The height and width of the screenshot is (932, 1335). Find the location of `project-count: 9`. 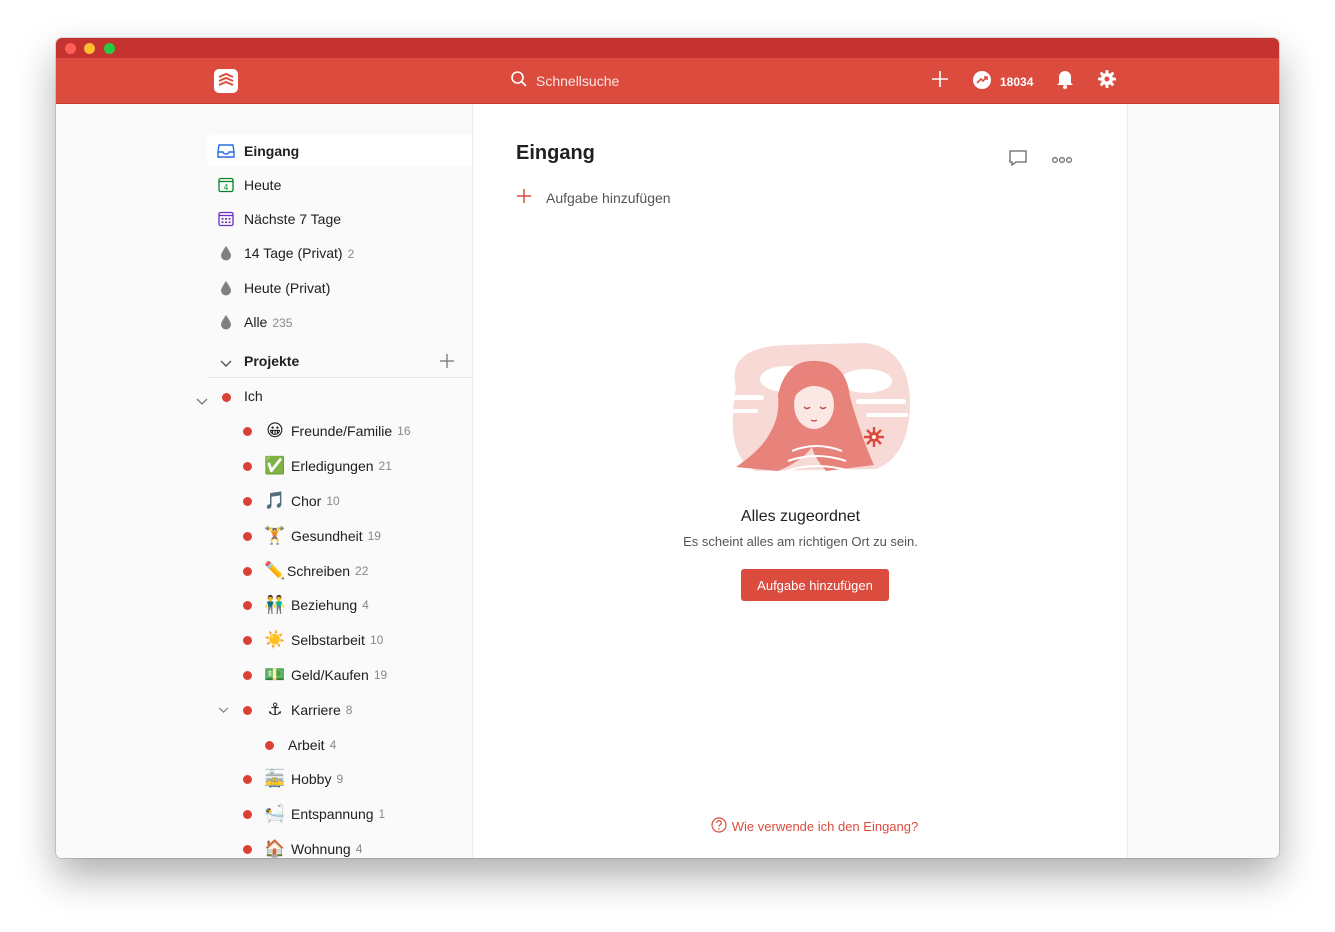

project-count: 9 is located at coordinates (340, 779).